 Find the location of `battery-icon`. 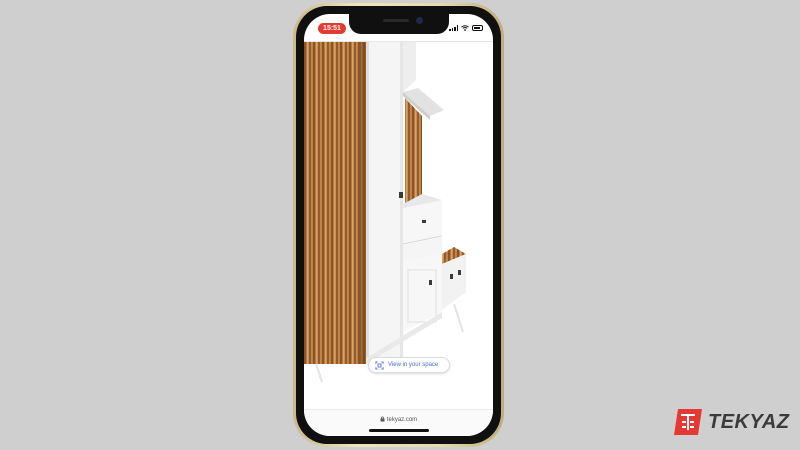

battery-icon is located at coordinates (477, 28).